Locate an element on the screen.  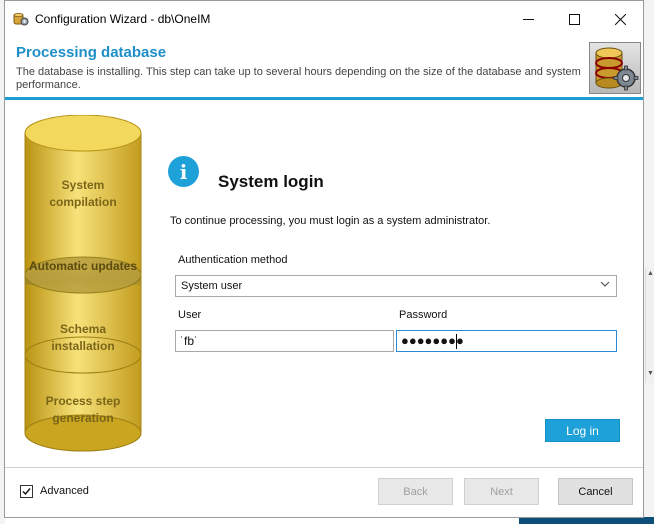
header-divider is located at coordinates (324, 98).